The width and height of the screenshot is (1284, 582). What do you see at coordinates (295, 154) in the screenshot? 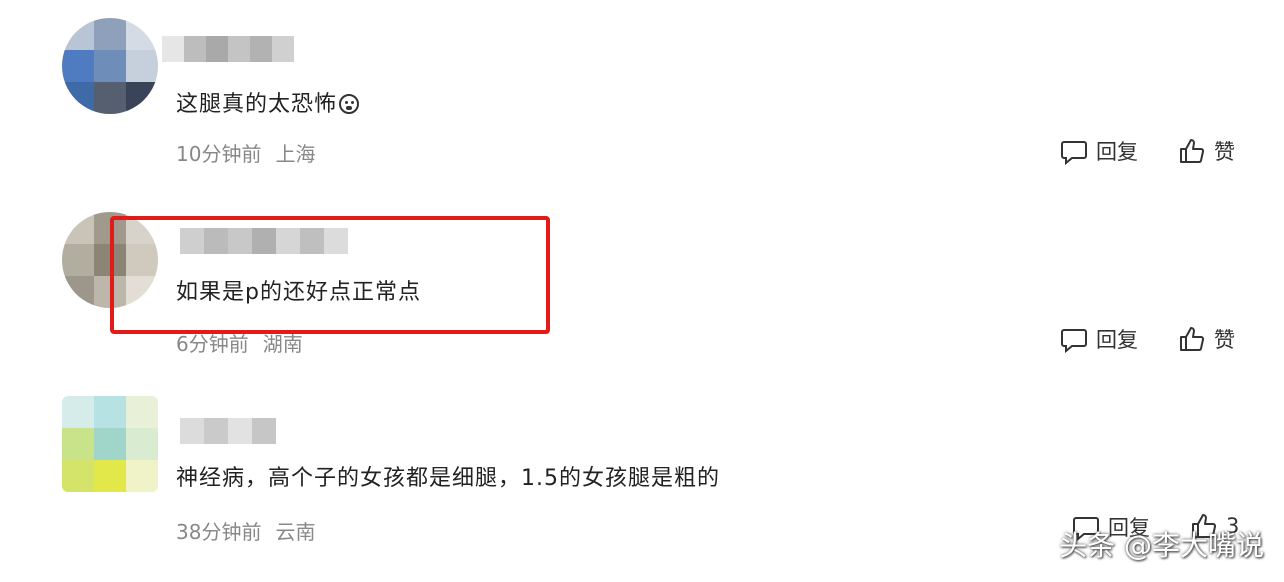
I see `comment-location: 上海` at bounding box center [295, 154].